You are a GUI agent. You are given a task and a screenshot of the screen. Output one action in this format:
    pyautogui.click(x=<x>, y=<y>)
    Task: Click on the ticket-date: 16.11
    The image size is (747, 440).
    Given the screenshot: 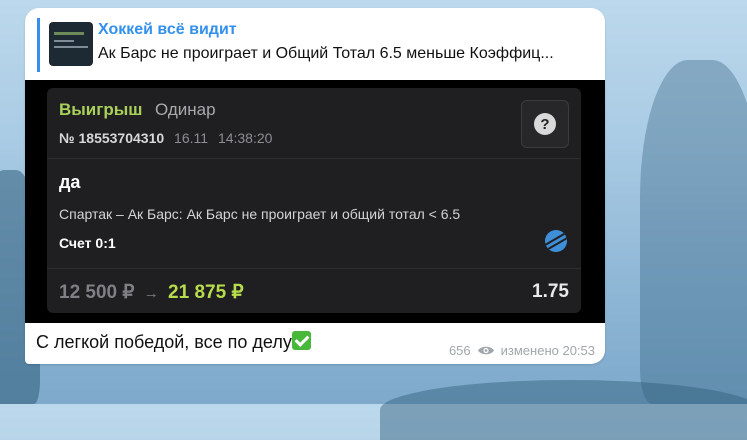 What is the action you would take?
    pyautogui.click(x=191, y=138)
    